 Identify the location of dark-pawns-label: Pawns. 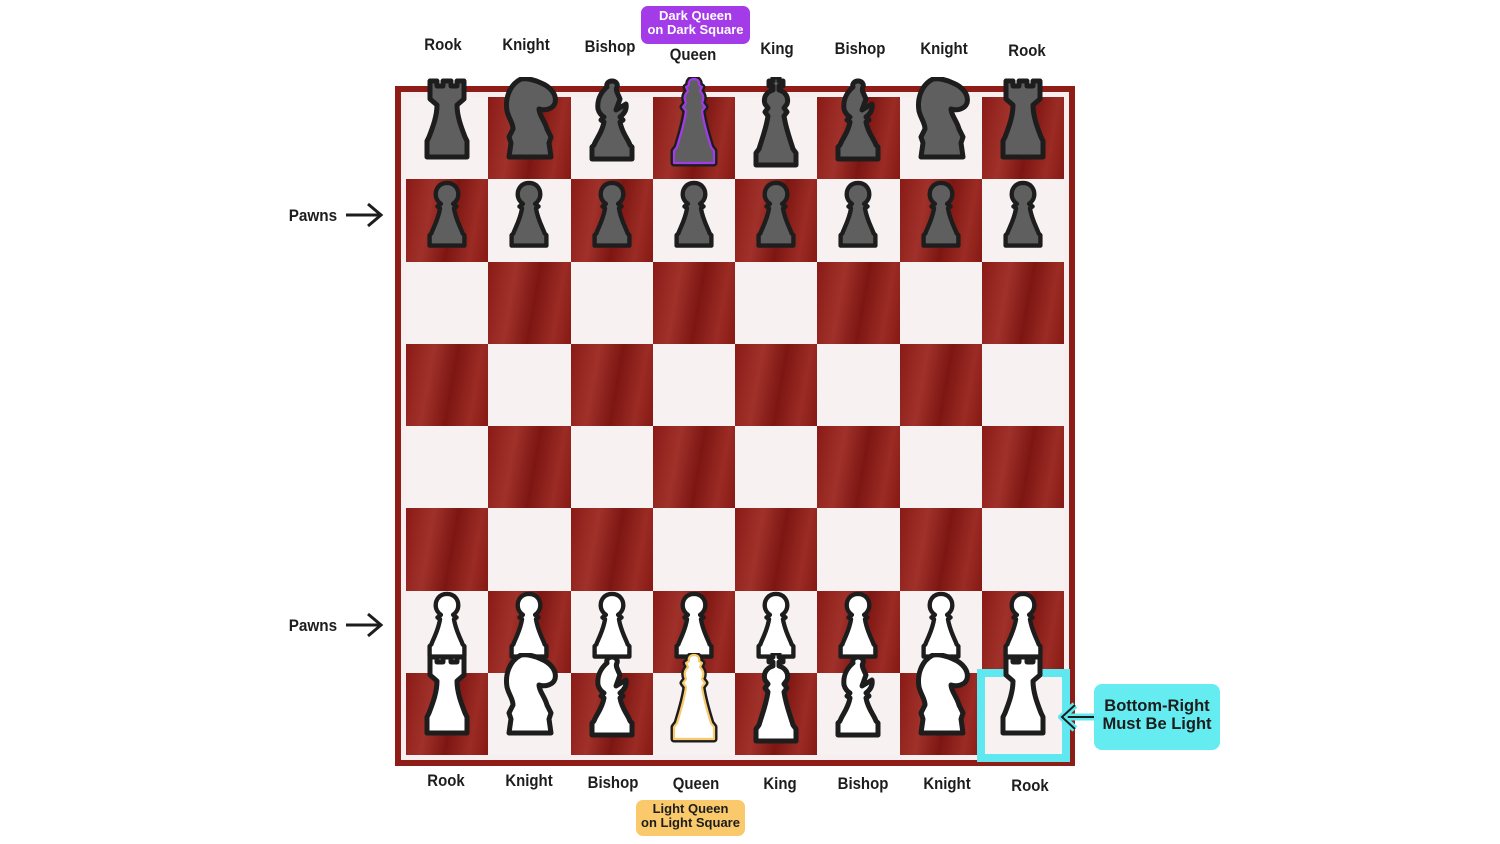
(313, 215).